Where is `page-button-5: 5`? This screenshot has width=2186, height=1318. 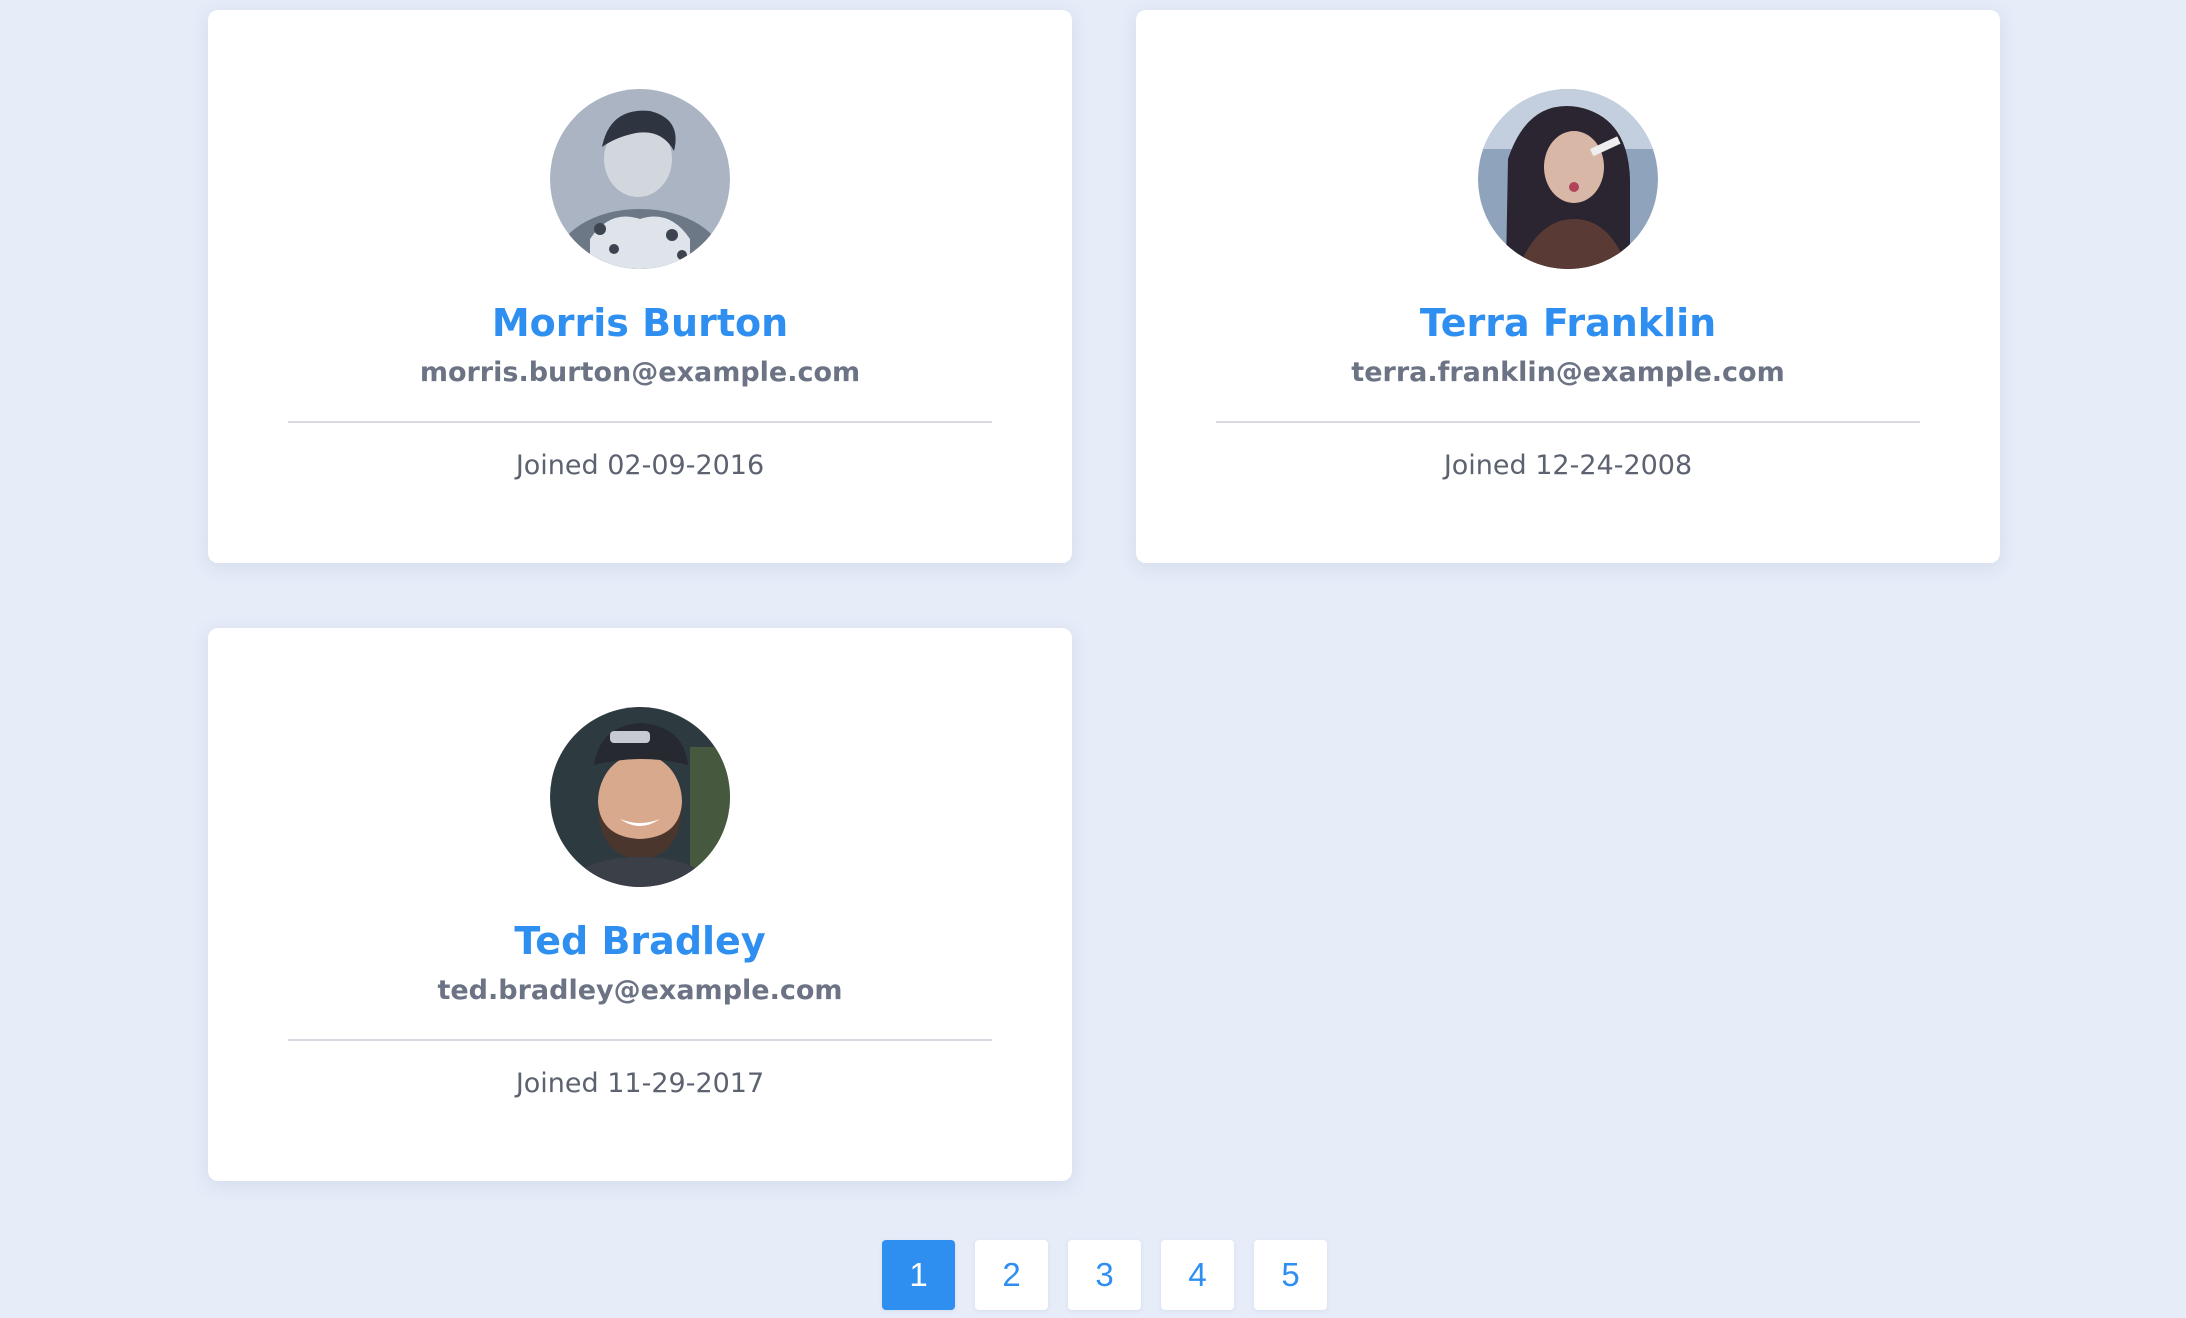 page-button-5: 5 is located at coordinates (1290, 1275).